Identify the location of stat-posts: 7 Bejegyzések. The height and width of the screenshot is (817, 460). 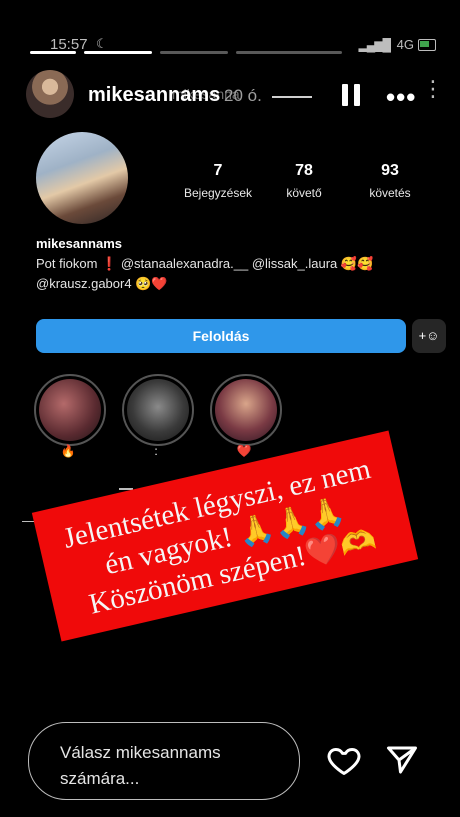
(218, 181).